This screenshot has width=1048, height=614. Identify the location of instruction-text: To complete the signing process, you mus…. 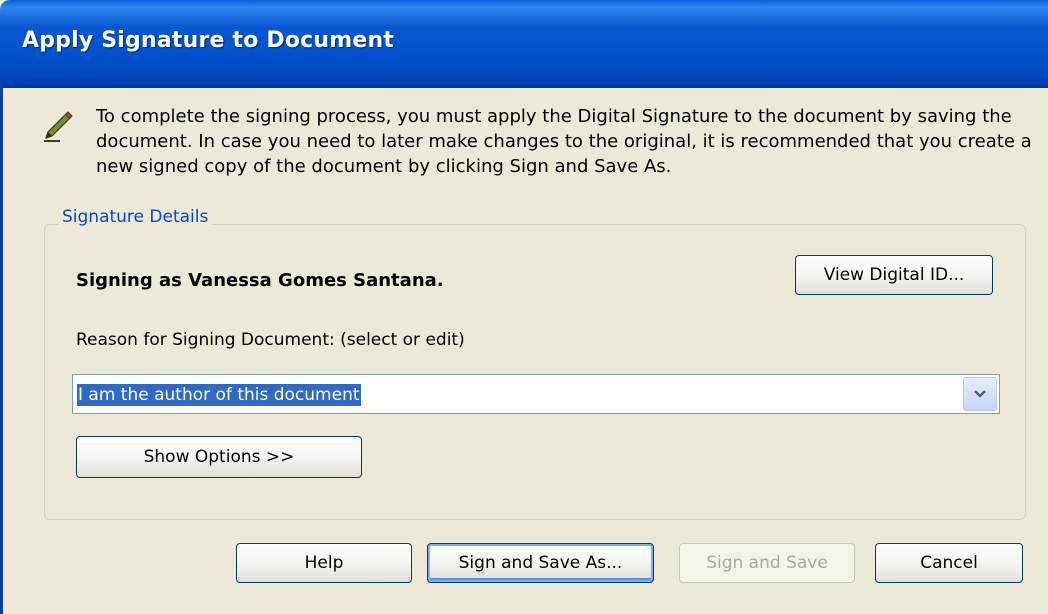
(564, 141).